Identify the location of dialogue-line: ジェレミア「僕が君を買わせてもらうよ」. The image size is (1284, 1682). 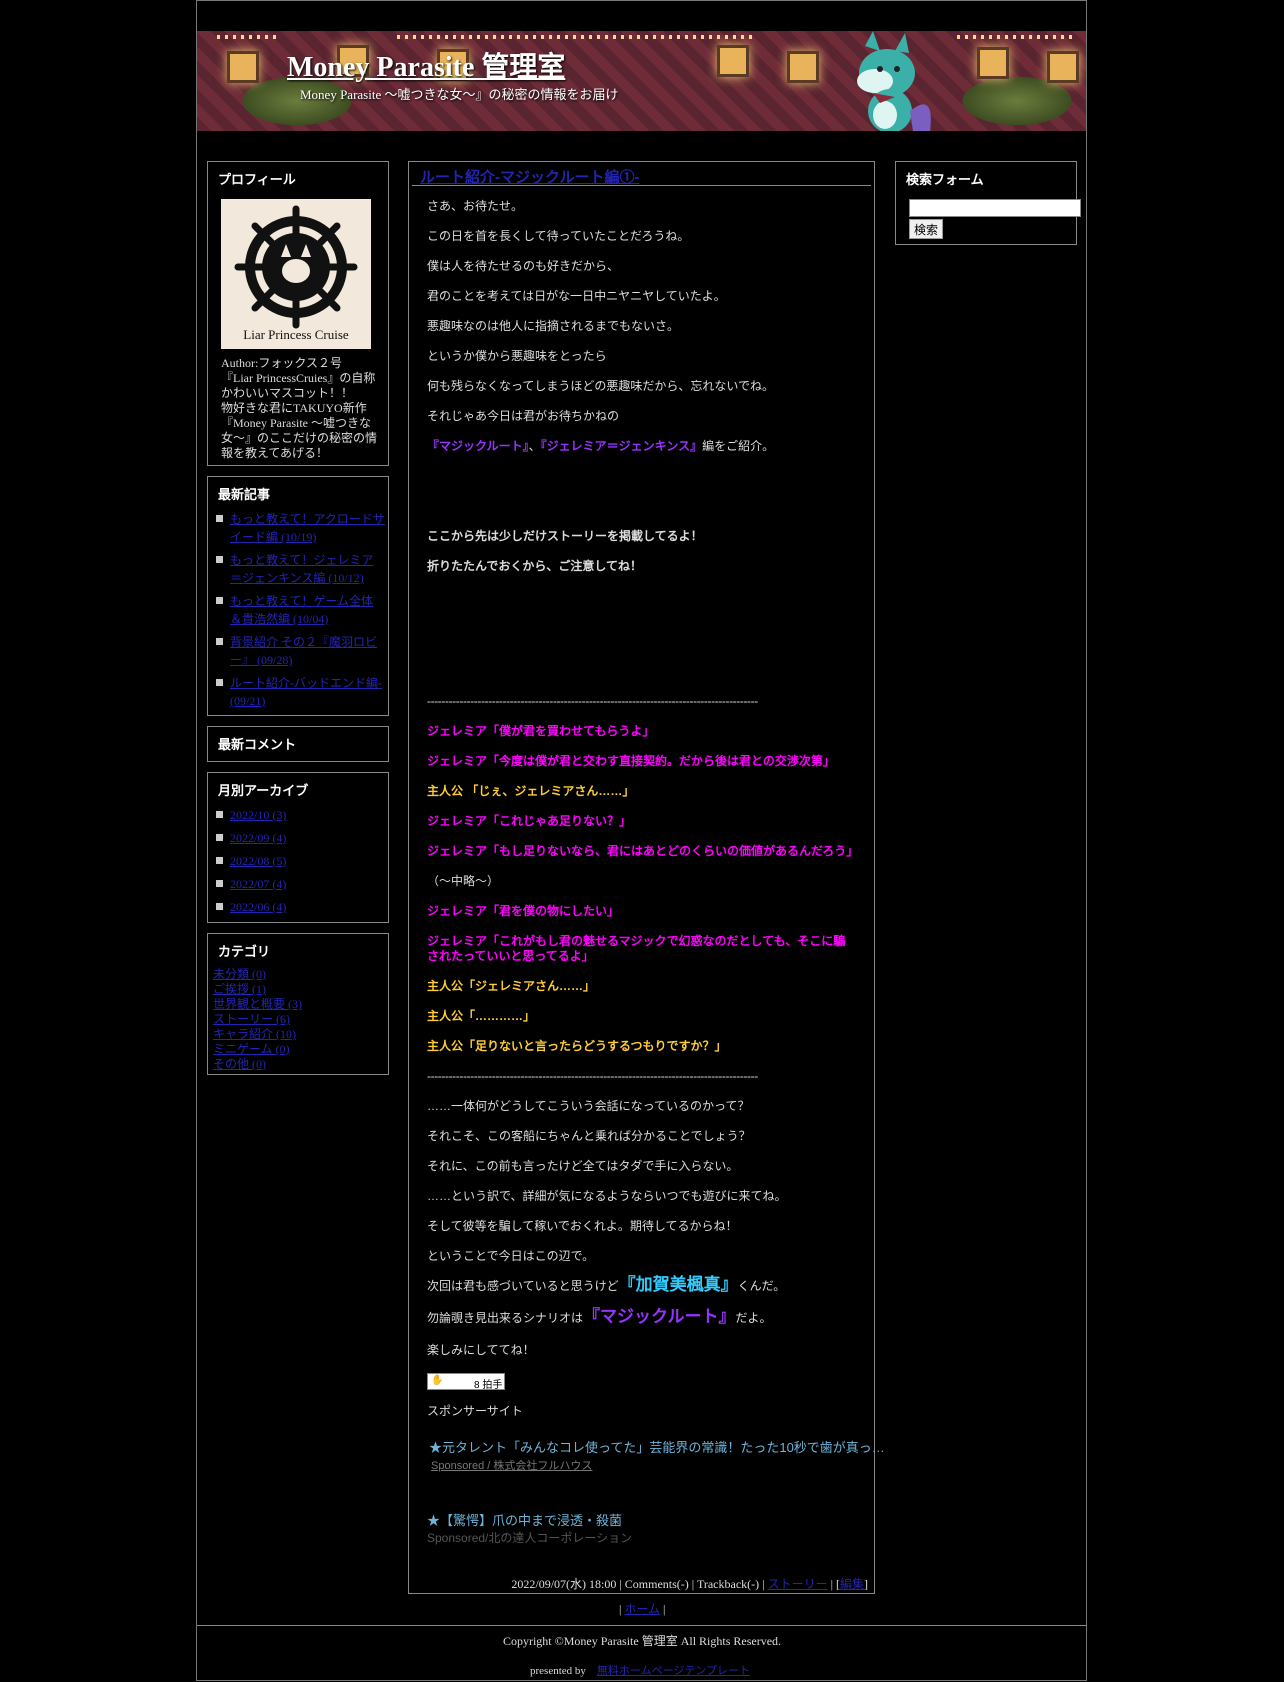
(541, 731).